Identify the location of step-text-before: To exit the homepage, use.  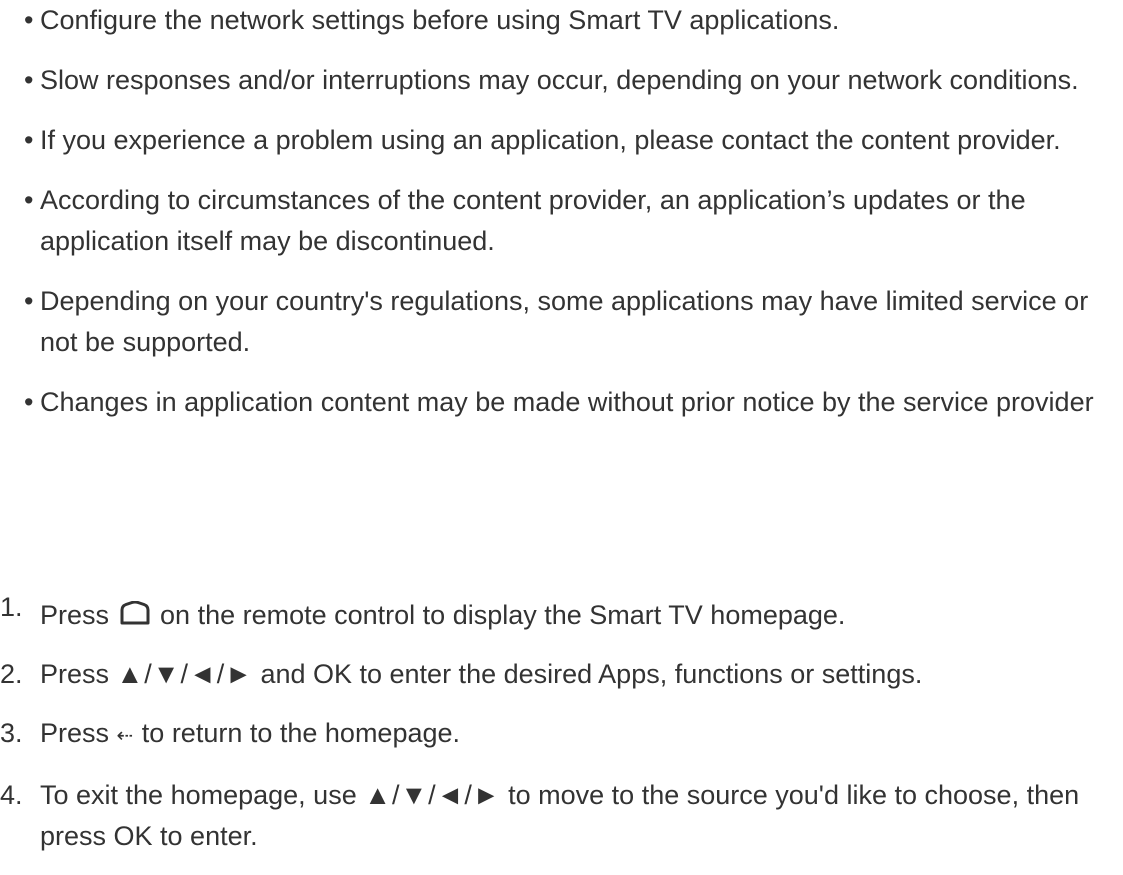
(202, 795).